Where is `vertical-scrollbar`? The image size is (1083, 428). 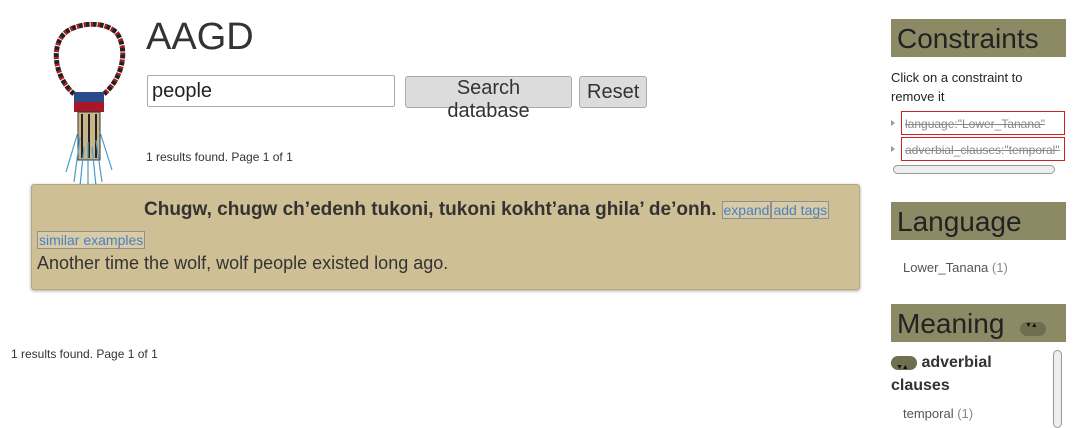
vertical-scrollbar is located at coordinates (1057, 389).